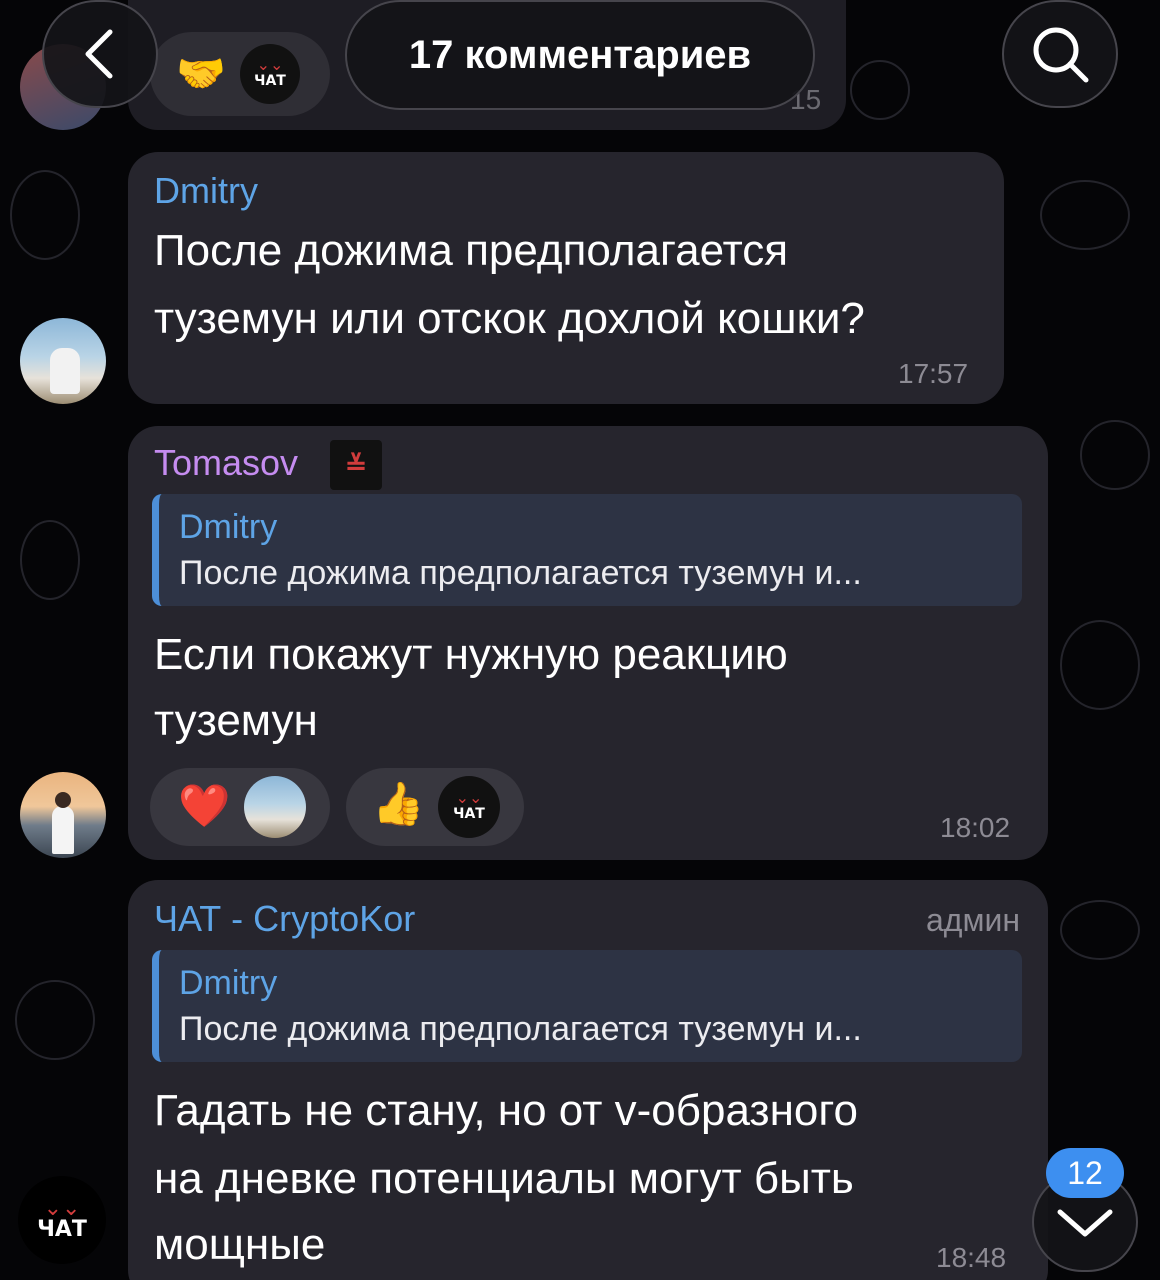 The width and height of the screenshot is (1160, 1280). I want to click on message-text-line: туземун или отскок дохлой кошки?, so click(509, 318).